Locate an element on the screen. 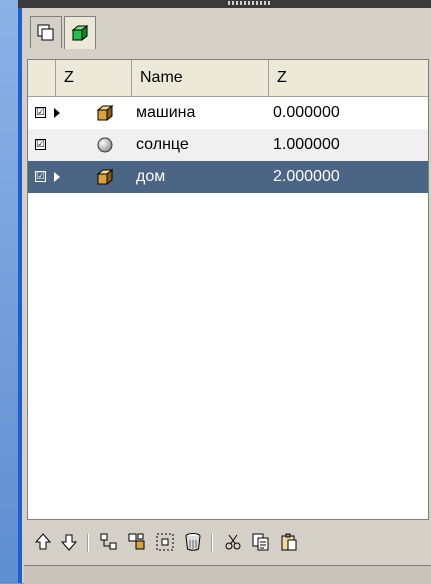 This screenshot has width=431, height=584. layers-icon is located at coordinates (45, 32).